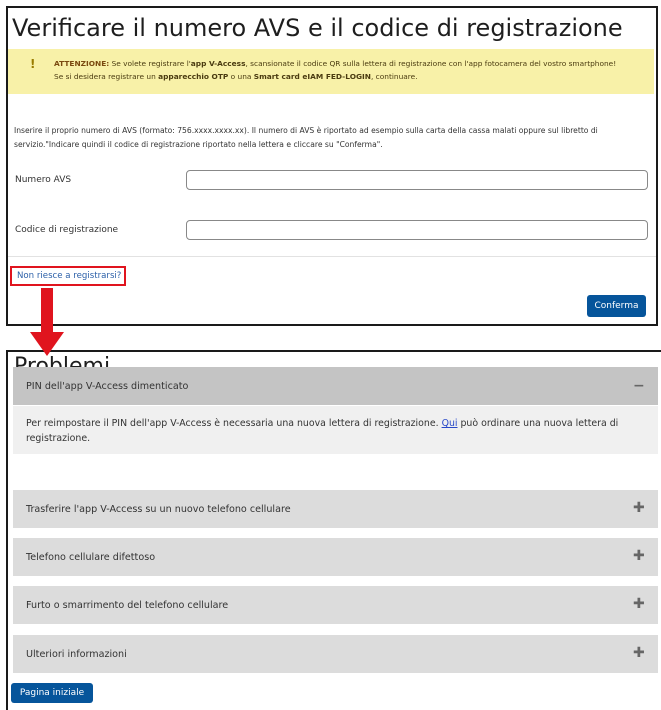 This screenshot has width=661, height=710. What do you see at coordinates (58, 438) in the screenshot?
I see `accordion-content-text: registrazione.` at bounding box center [58, 438].